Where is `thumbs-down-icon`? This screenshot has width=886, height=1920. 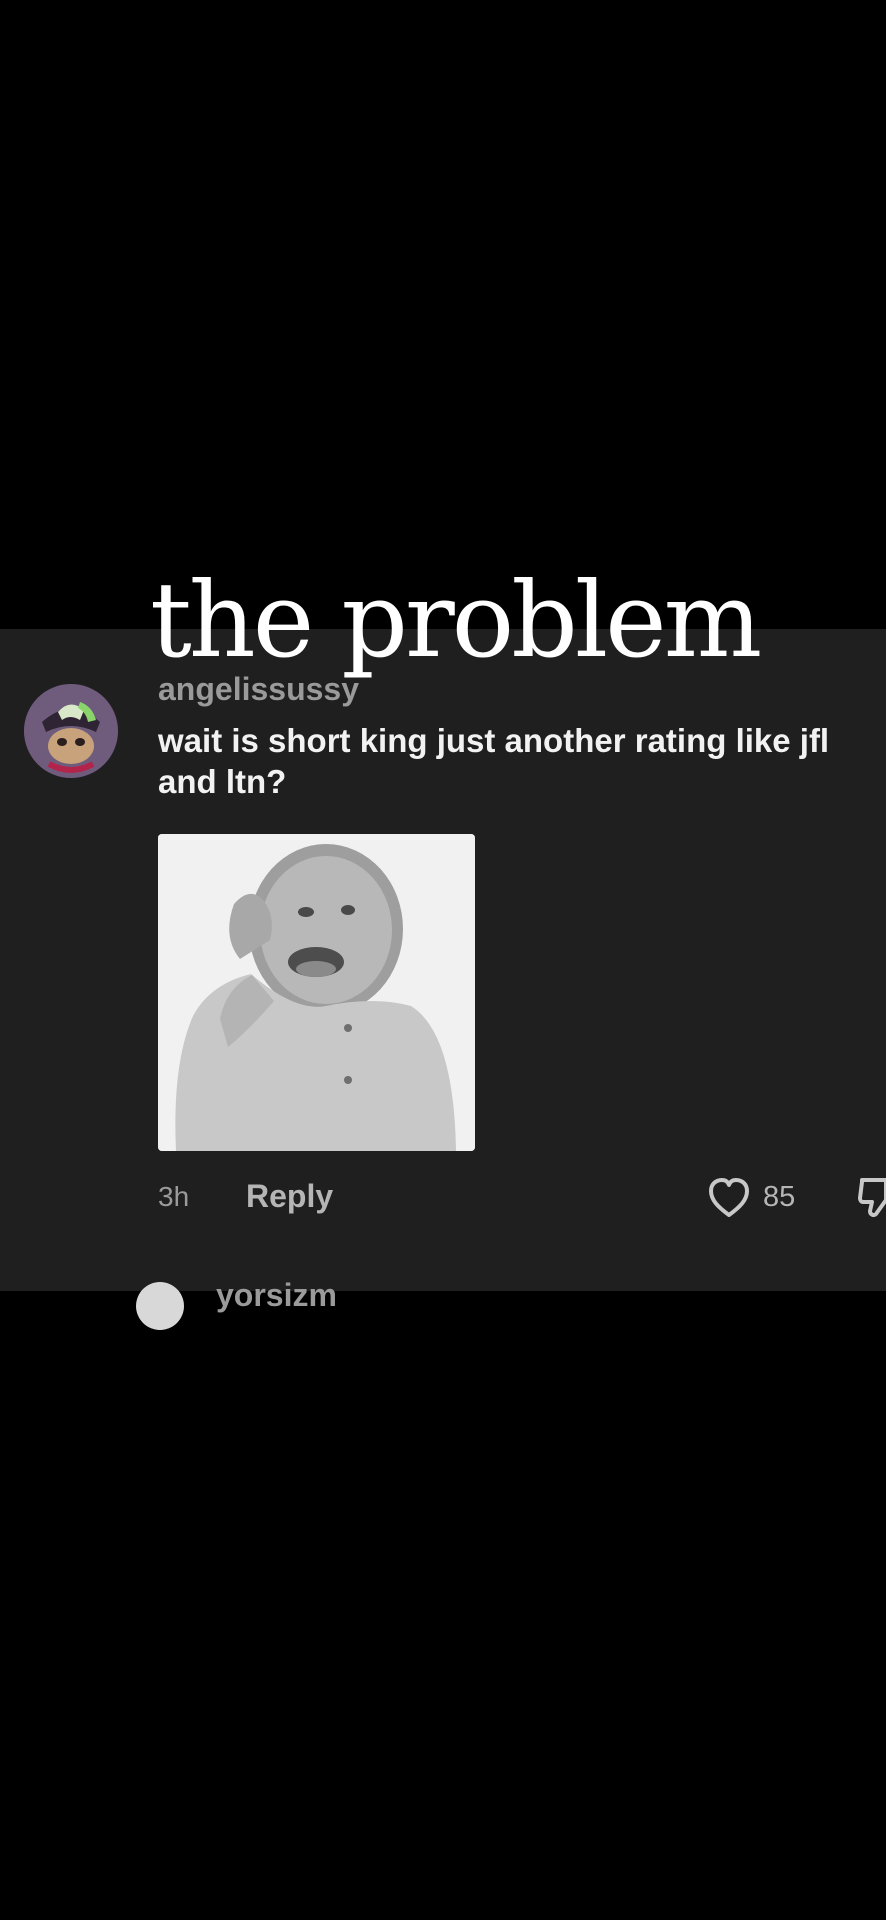 thumbs-down-icon is located at coordinates (872, 1197).